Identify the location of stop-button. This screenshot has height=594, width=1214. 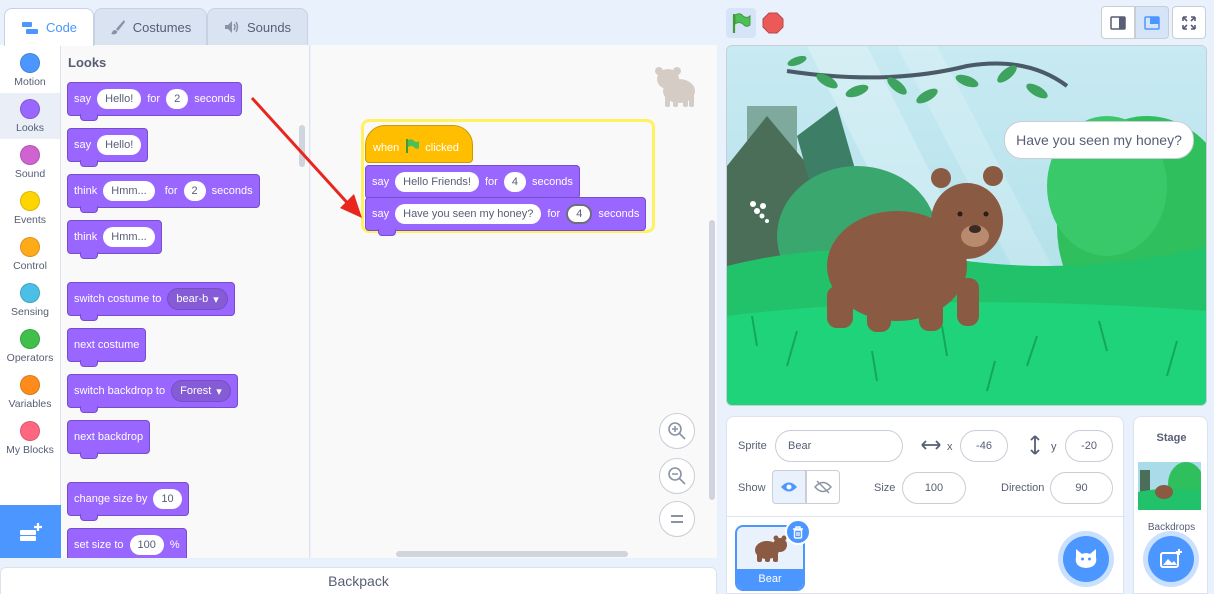
(773, 23).